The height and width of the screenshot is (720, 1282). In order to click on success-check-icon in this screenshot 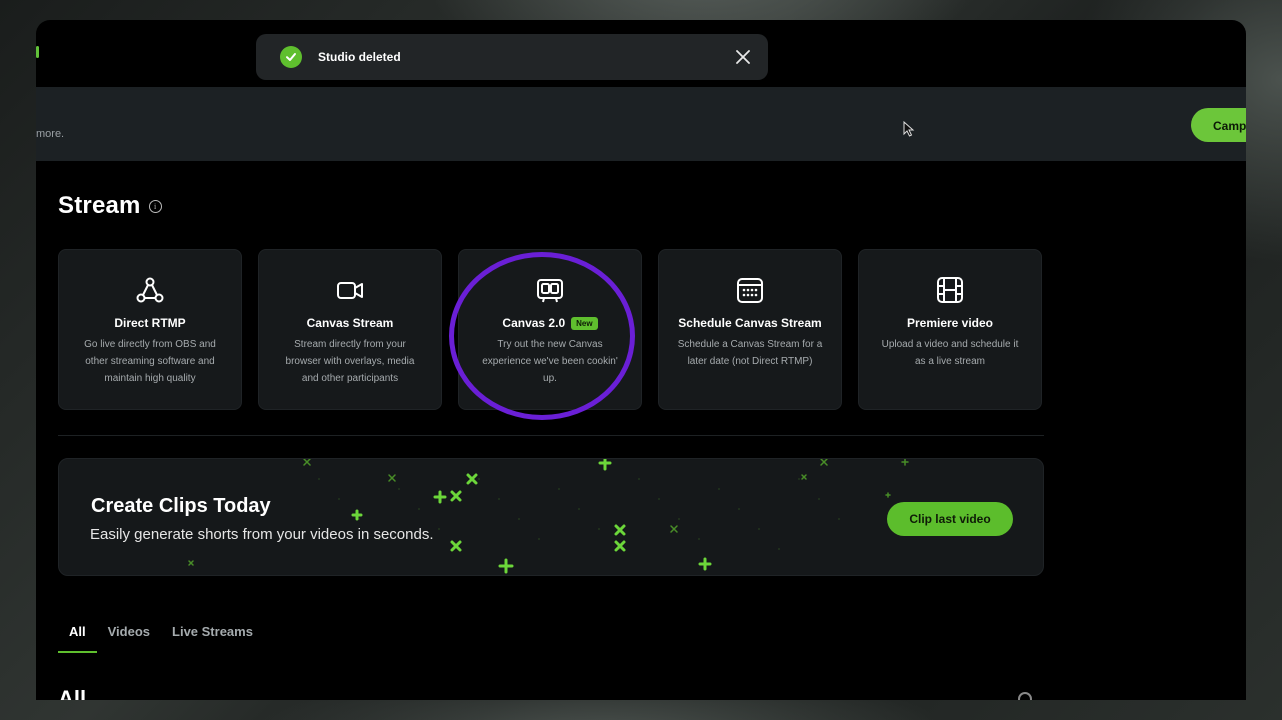, I will do `click(291, 57)`.